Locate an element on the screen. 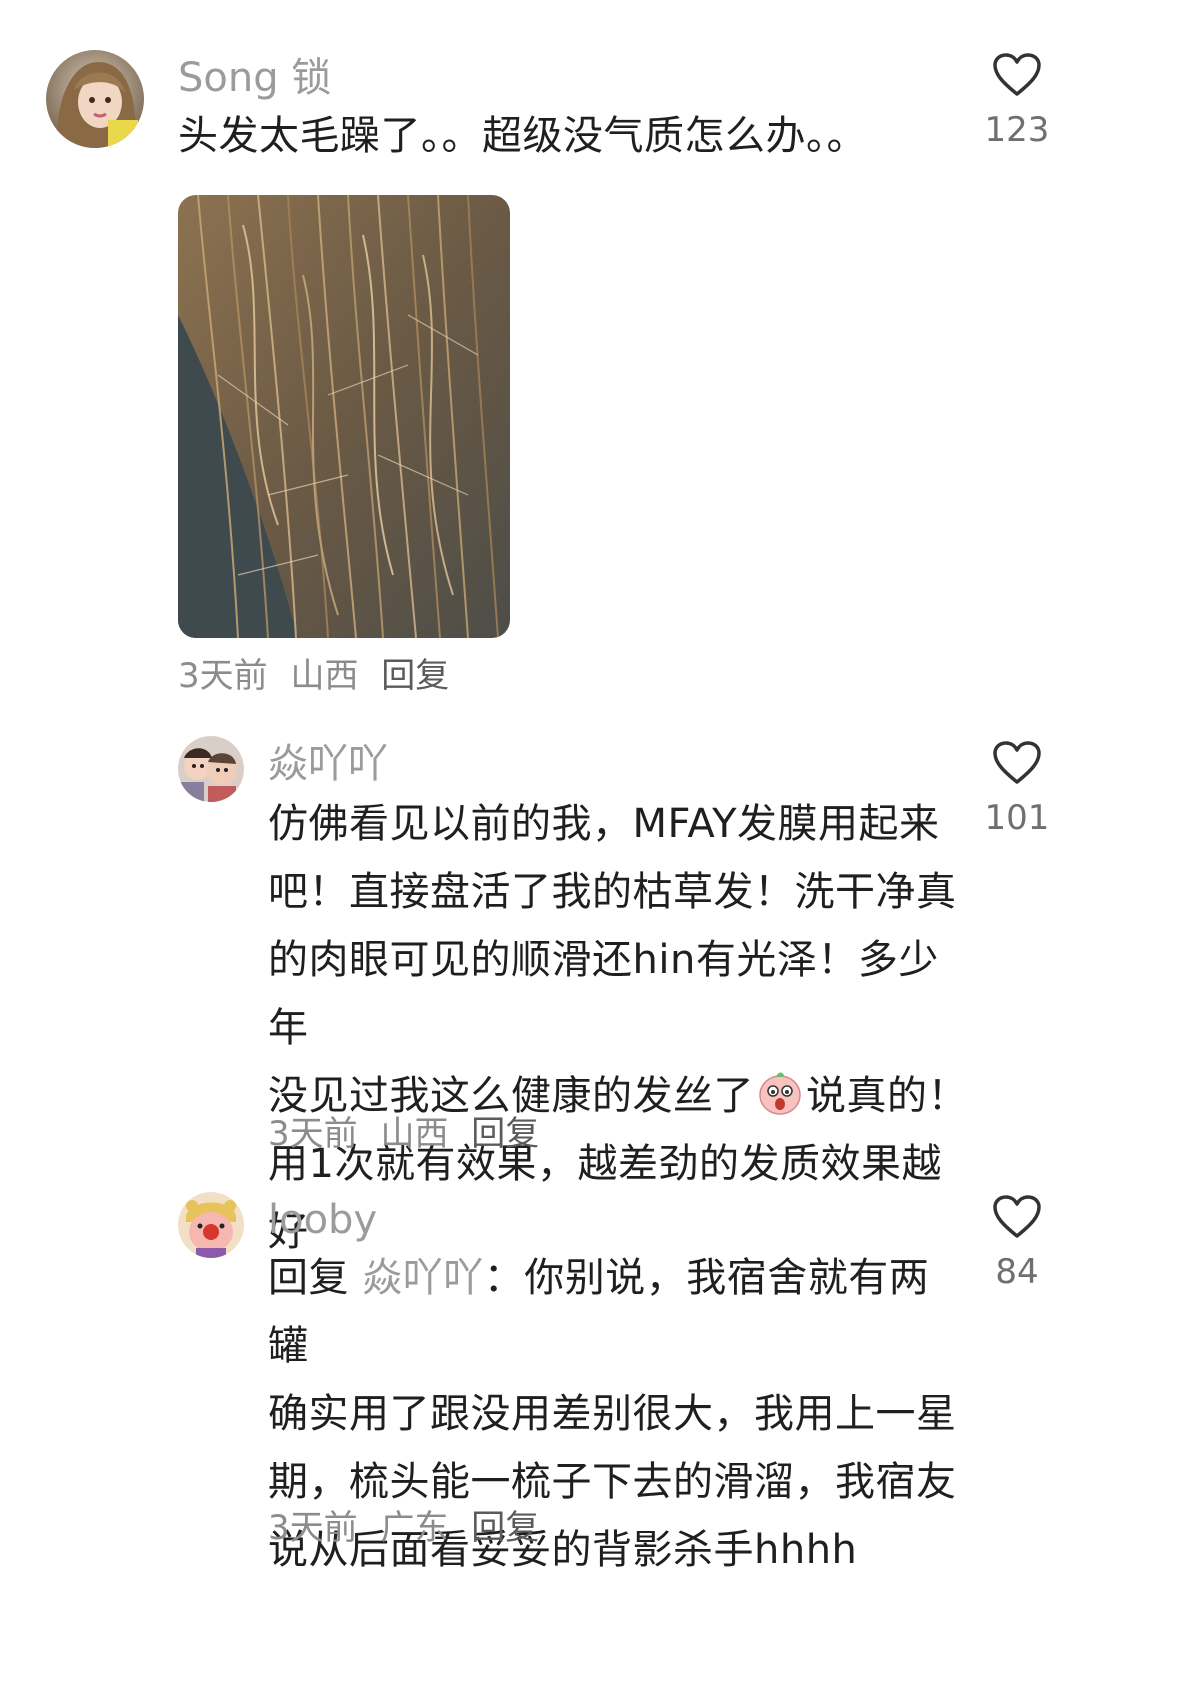 This screenshot has height=1698, width=1179. like-button: 84 is located at coordinates (1017, 1243).